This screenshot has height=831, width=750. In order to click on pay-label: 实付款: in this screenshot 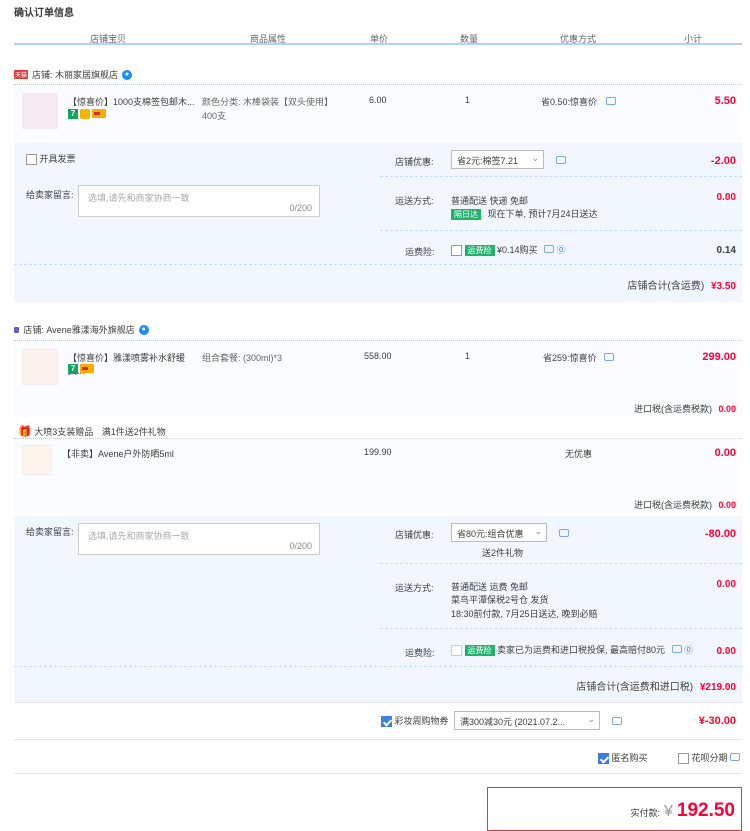, I will do `click(645, 813)`.